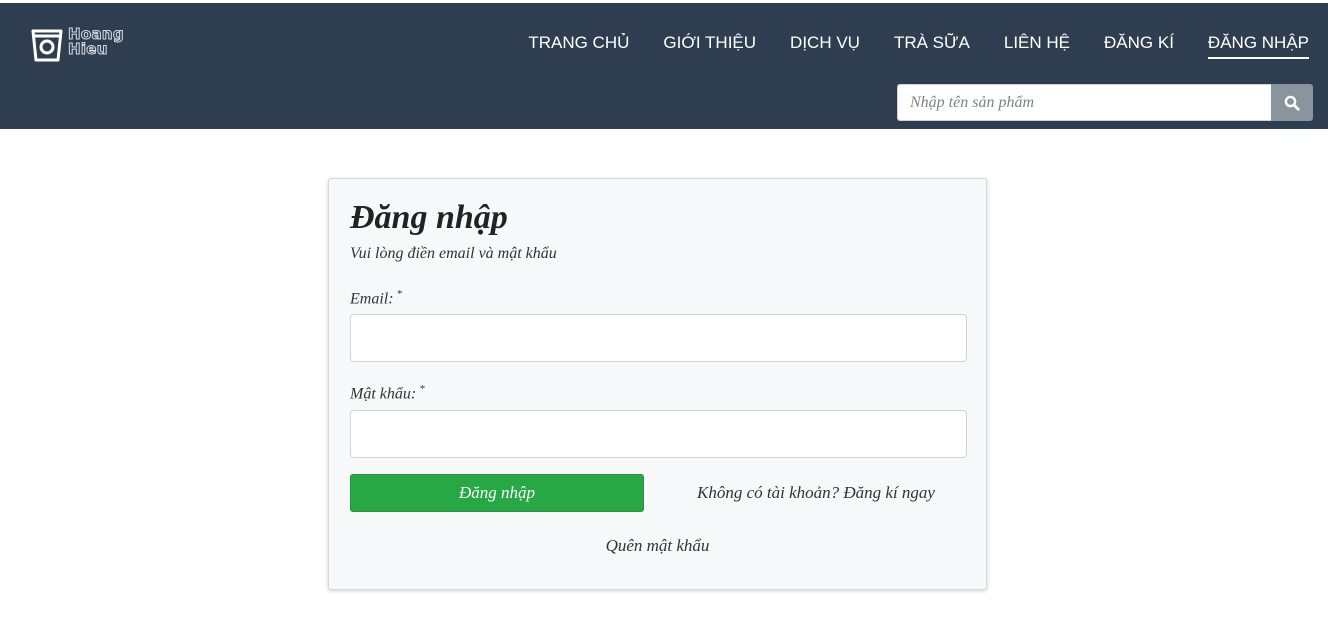 This screenshot has height=633, width=1328. Describe the element at coordinates (1258, 45) in the screenshot. I see `nav-item-login: ĐĂNG NHẬP` at that location.